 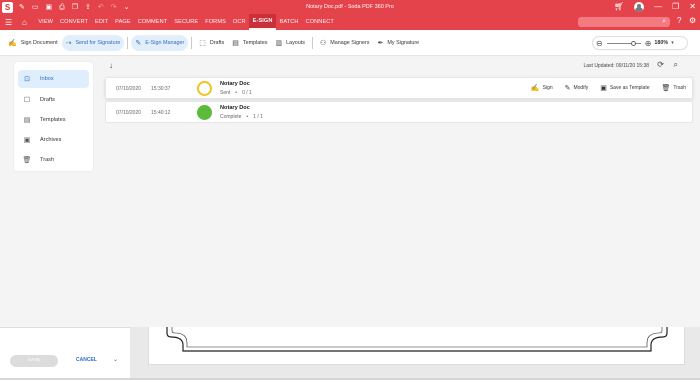 What do you see at coordinates (24, 22) in the screenshot?
I see `home-icon: ⌂` at bounding box center [24, 22].